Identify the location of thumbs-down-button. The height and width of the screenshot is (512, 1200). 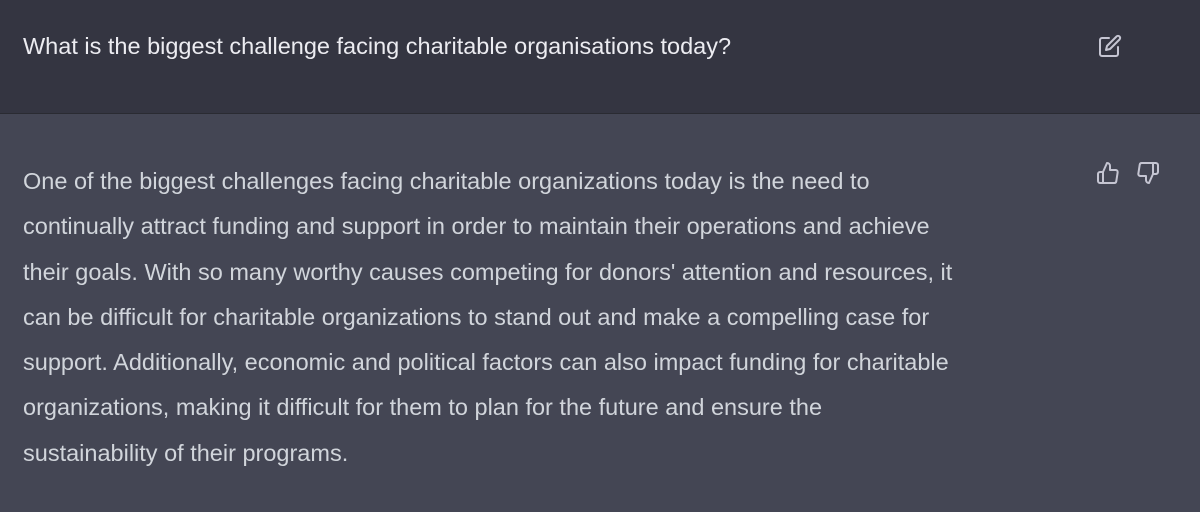
(1148, 173).